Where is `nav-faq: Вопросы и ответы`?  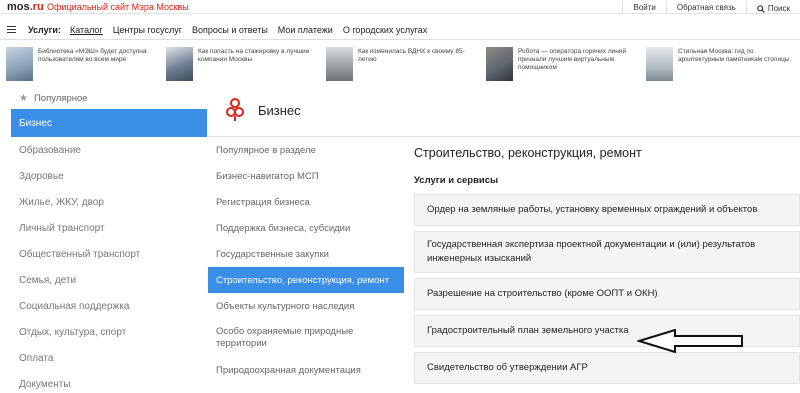 nav-faq: Вопросы и ответы is located at coordinates (230, 30).